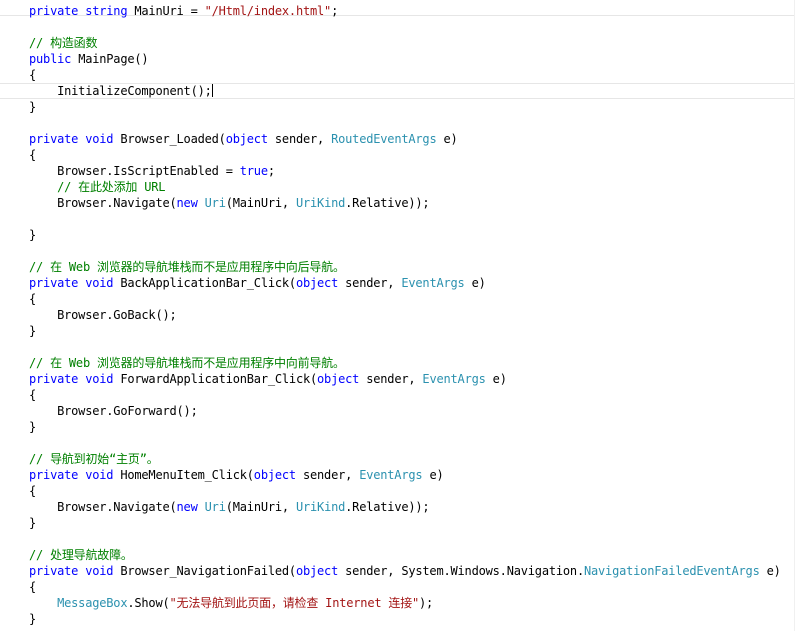 This screenshot has width=795, height=631. I want to click on code-token-plain: Browser_NavigationFailed(, so click(208, 571).